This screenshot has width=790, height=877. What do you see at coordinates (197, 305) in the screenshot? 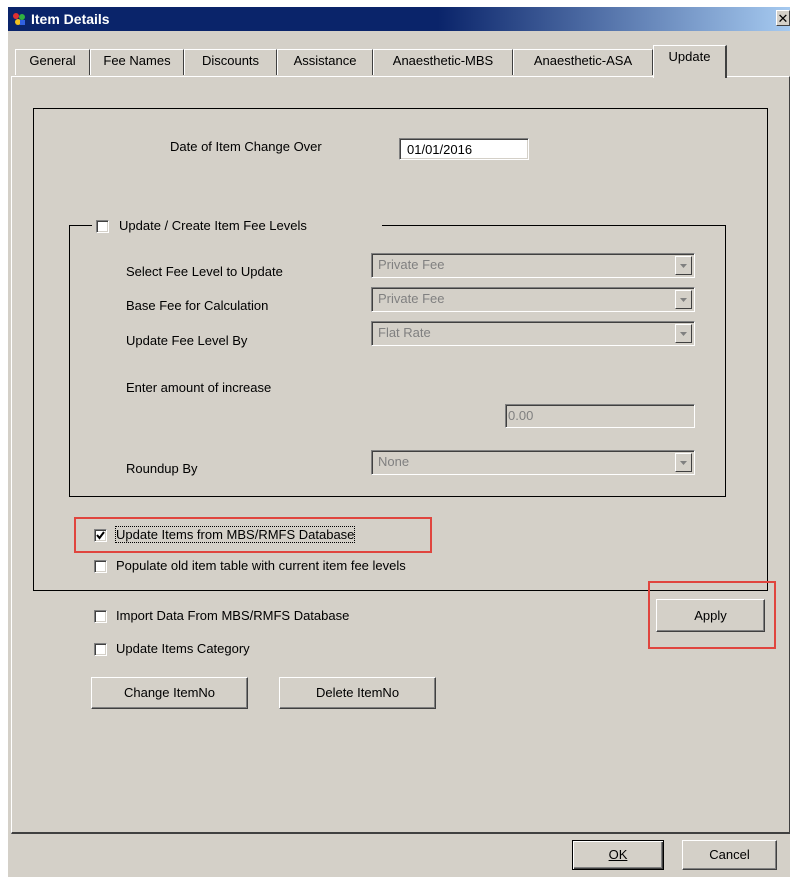
I see `base-fee-label: Base Fee for Calculation` at bounding box center [197, 305].